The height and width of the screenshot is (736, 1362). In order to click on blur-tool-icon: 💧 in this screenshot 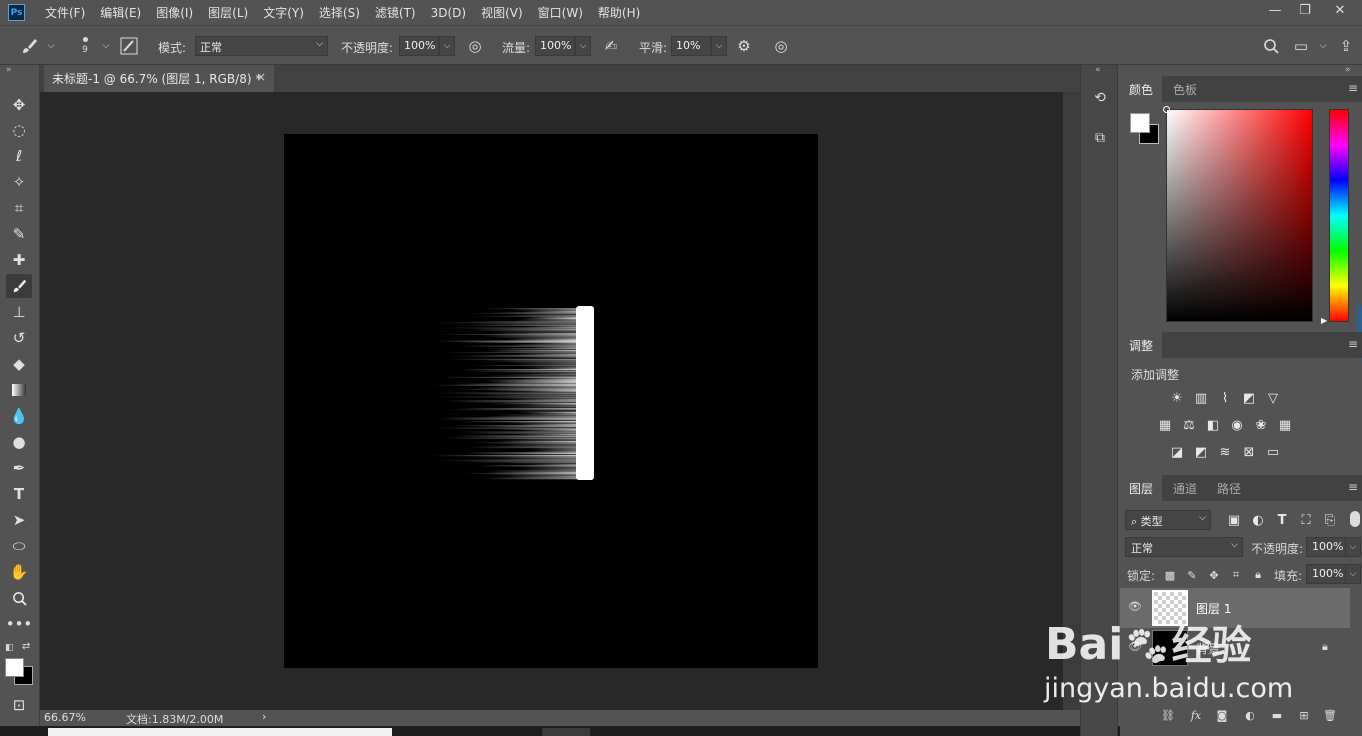, I will do `click(19, 416)`.